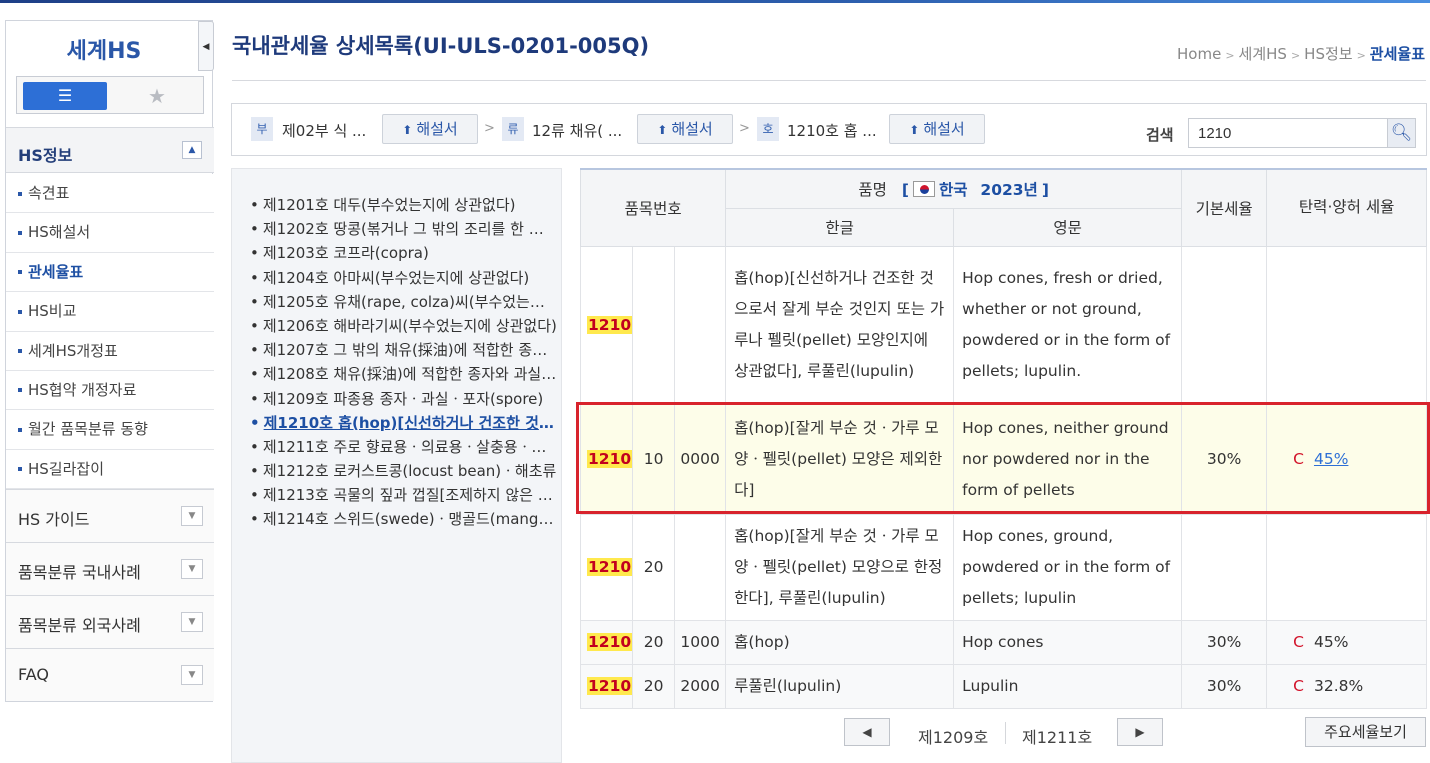 The image size is (1430, 763). Describe the element at coordinates (700, 325) in the screenshot. I see `cell-sub2` at that location.